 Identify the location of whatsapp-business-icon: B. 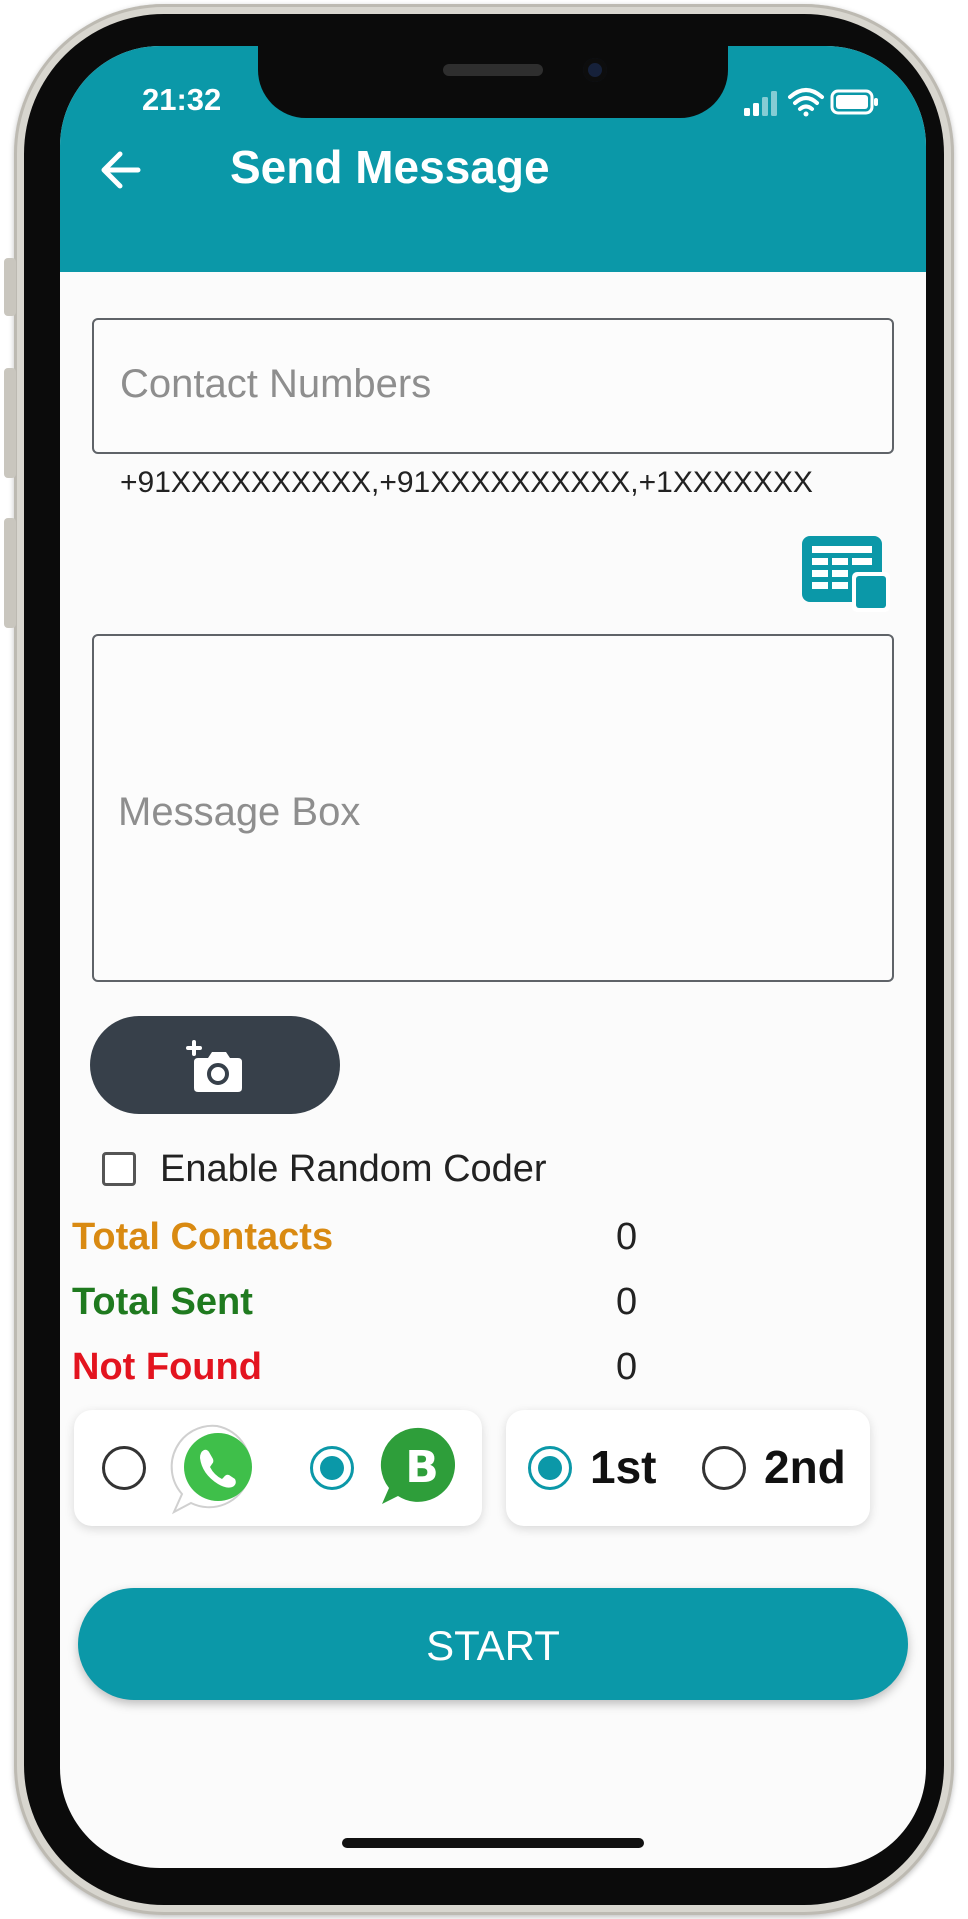
(418, 1465).